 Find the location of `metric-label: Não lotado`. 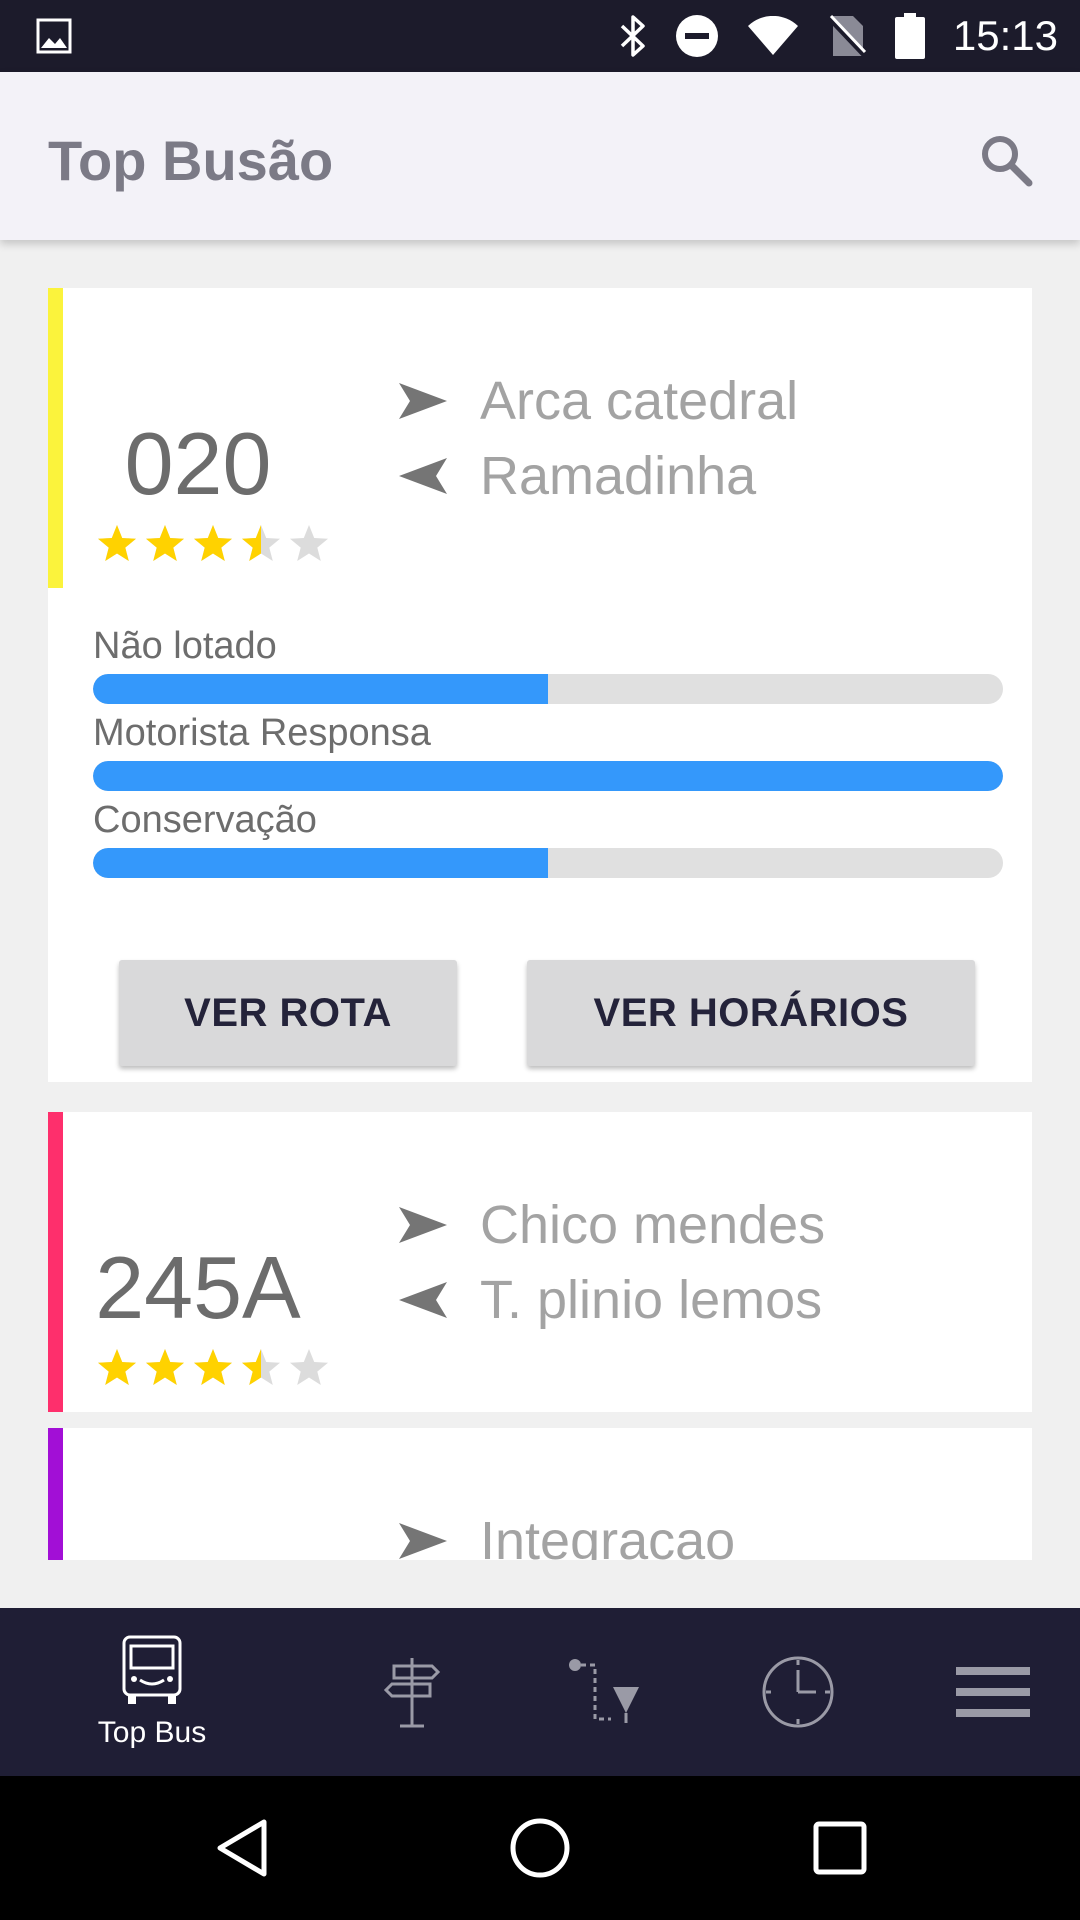

metric-label: Não lotado is located at coordinates (185, 646).